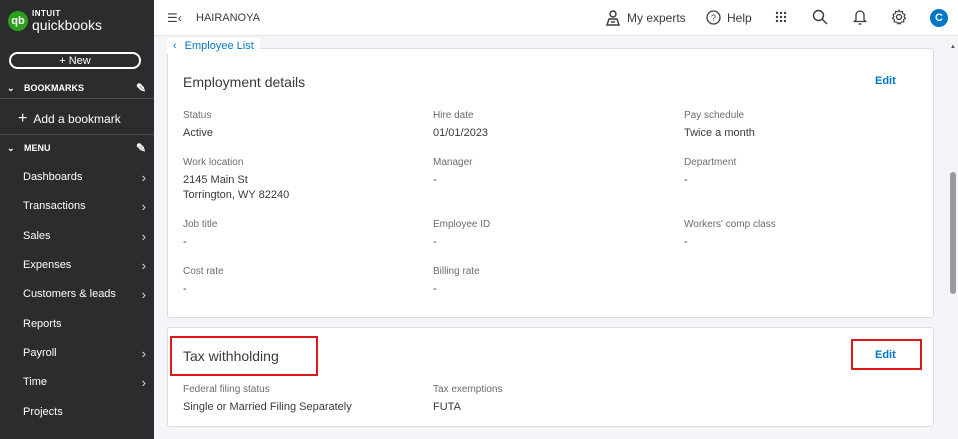 The width and height of the screenshot is (958, 439). Describe the element at coordinates (899, 17) in the screenshot. I see `gear-icon` at that location.